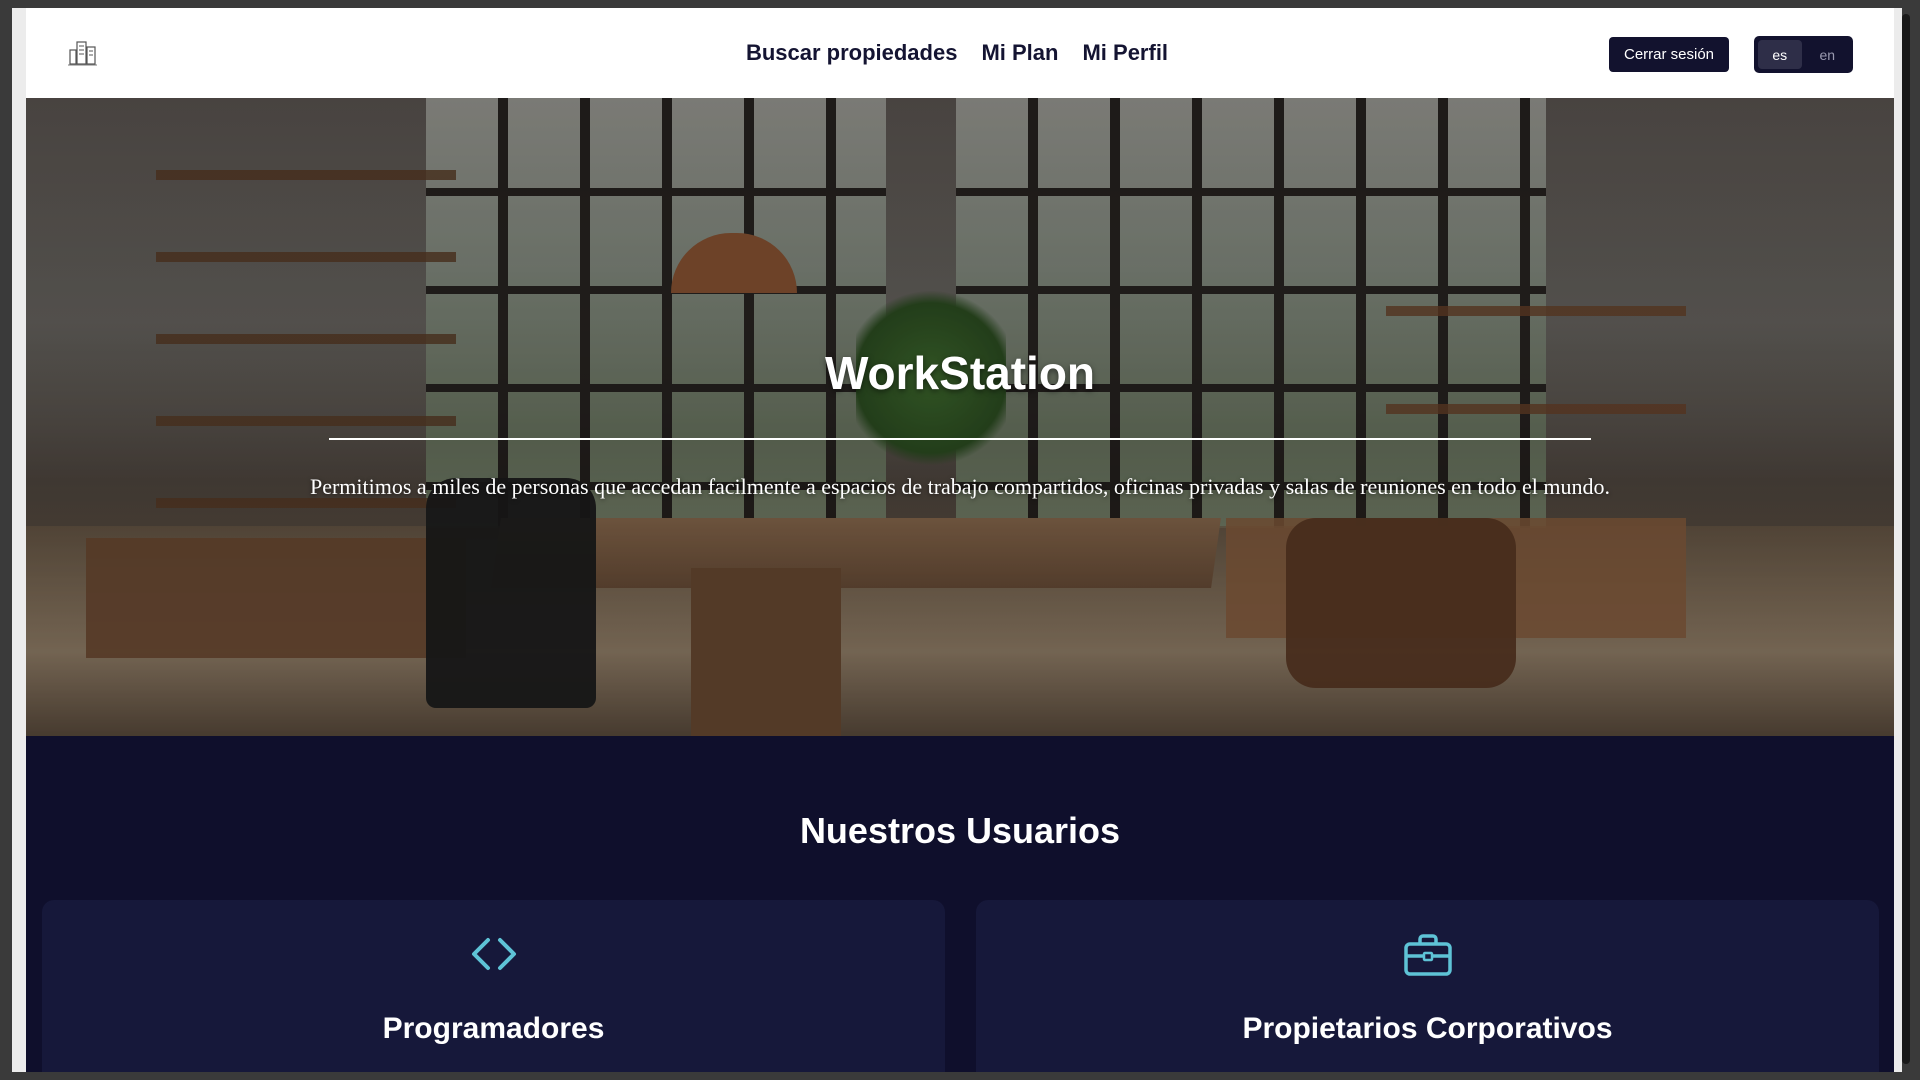 This screenshot has width=1920, height=1080. Describe the element at coordinates (1803, 54) in the screenshot. I see `language-toggle: es en` at that location.